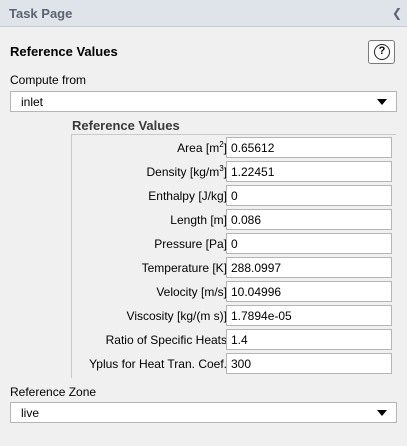 This screenshot has width=407, height=446. Describe the element at coordinates (309, 171) in the screenshot. I see `density-input: 1.22451` at that location.